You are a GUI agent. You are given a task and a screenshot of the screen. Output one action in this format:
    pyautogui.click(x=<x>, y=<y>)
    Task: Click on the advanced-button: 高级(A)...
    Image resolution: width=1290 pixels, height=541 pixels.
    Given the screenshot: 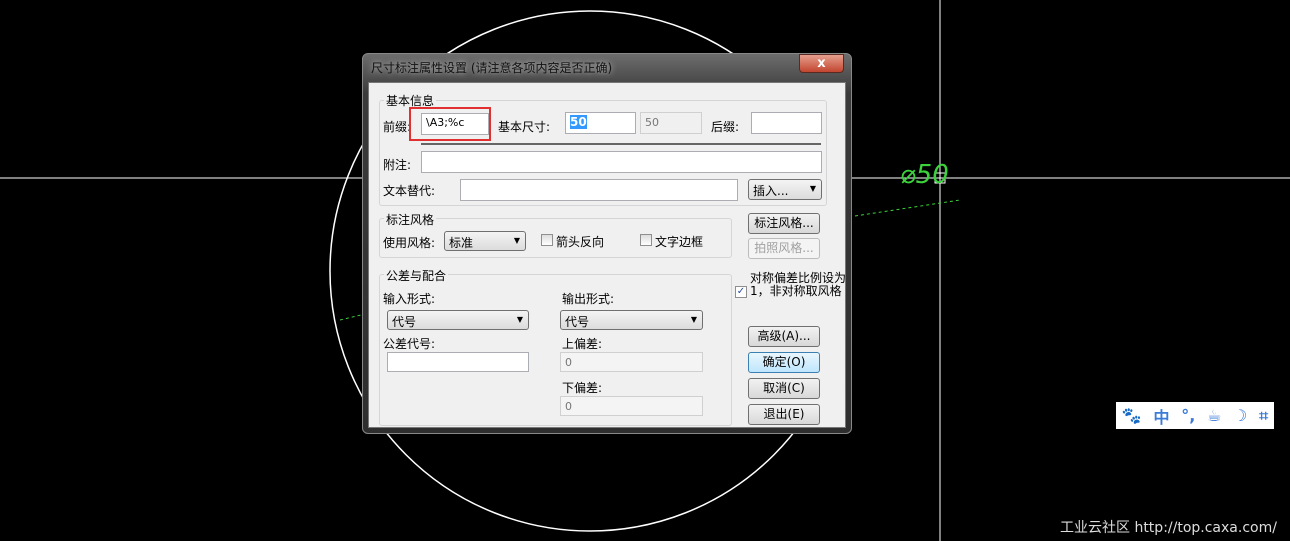 What is the action you would take?
    pyautogui.click(x=784, y=336)
    